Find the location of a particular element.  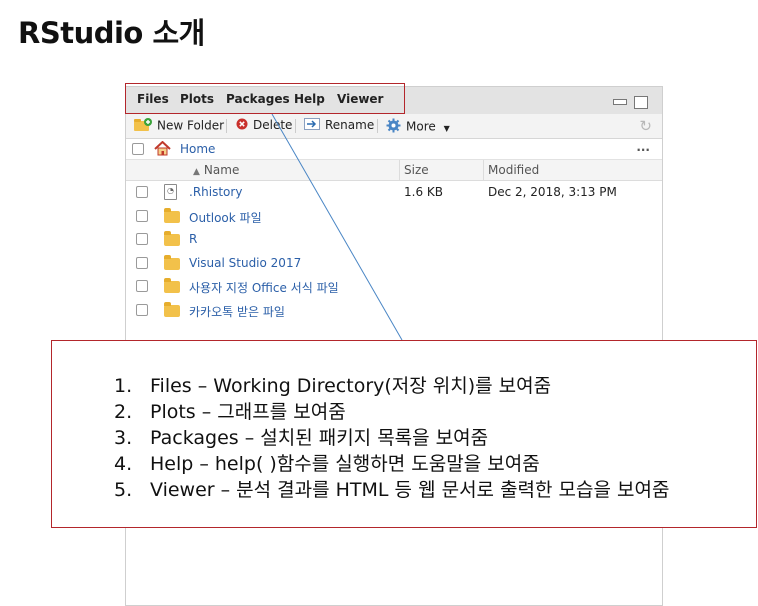

file-size: 1.6 KB is located at coordinates (423, 192).